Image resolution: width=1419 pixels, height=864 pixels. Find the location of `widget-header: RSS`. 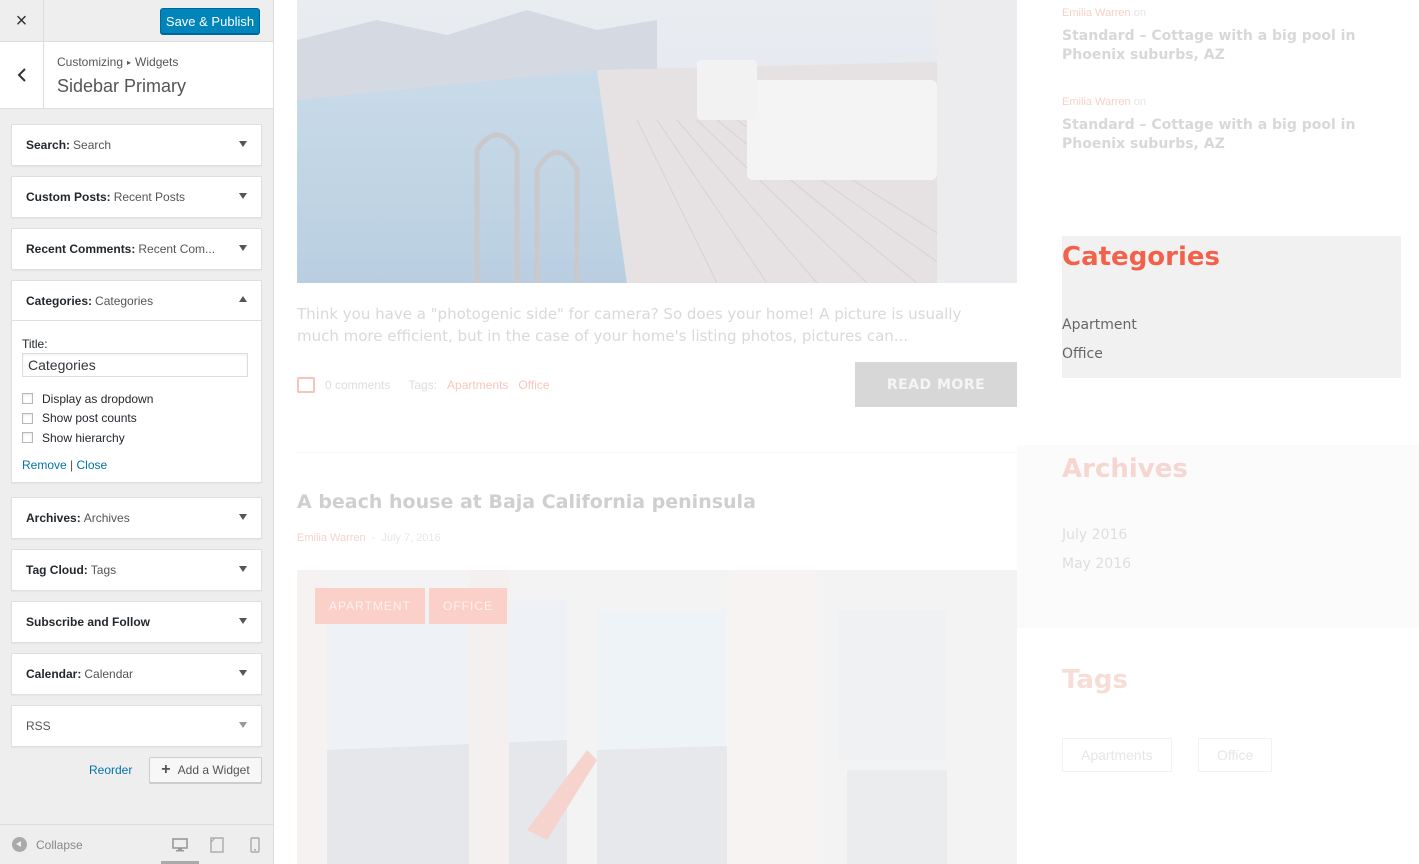

widget-header: RSS is located at coordinates (136, 726).